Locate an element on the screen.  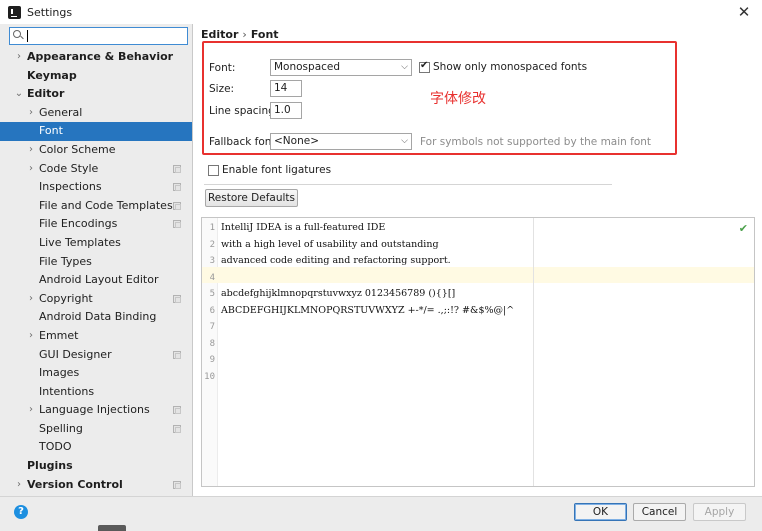
sidebar-item-live-templates: Live Templates is located at coordinates (96, 243).